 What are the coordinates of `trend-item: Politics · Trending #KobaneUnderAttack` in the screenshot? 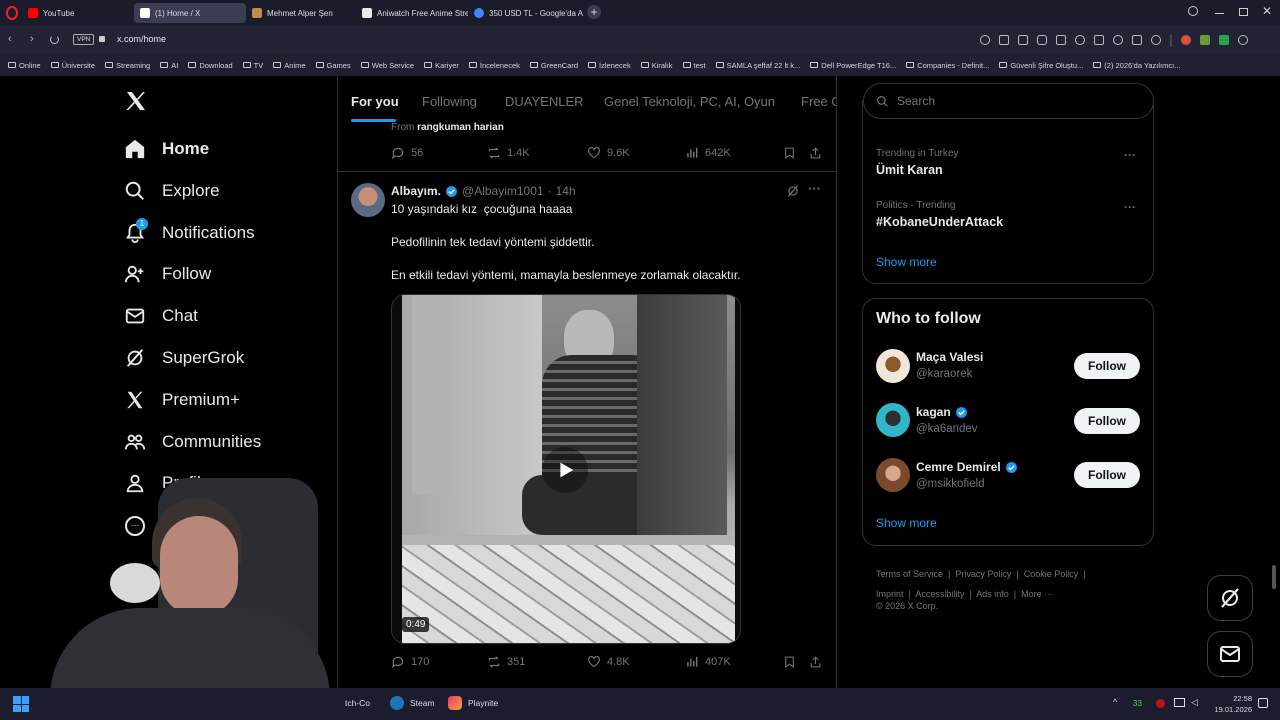 It's located at (939, 214).